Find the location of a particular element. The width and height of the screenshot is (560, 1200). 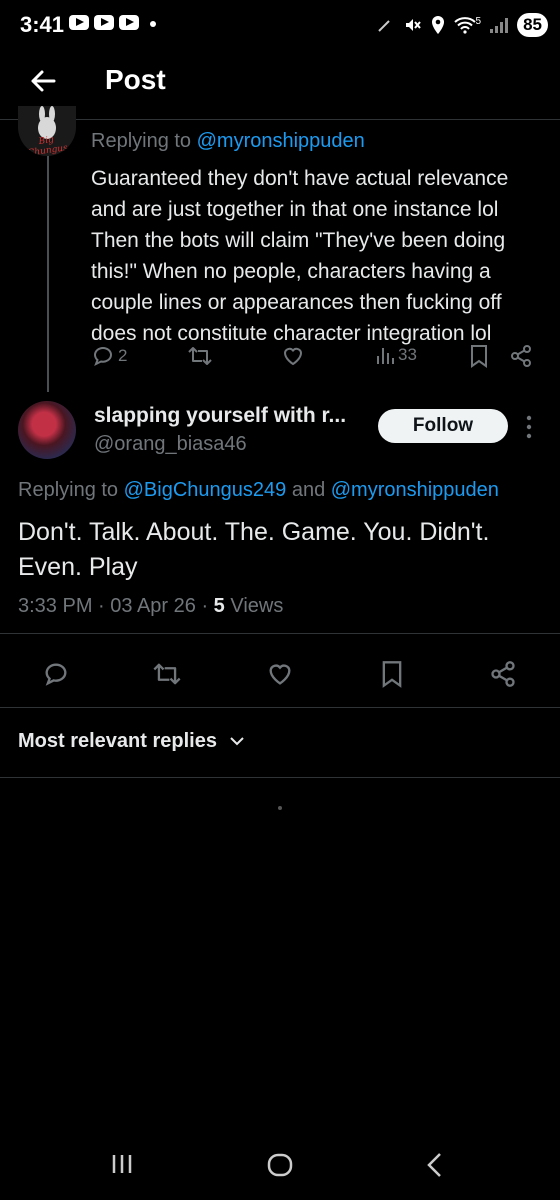

mute-icon is located at coordinates (413, 25).